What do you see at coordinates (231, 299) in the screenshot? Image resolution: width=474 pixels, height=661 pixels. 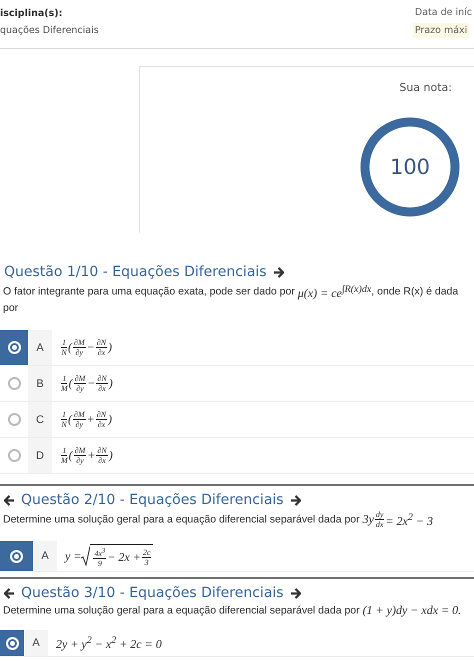 I see `question-text: O fator integrante para uma equação exata, pode ser dado por μ(x) = ce$^{∫R(x)dx}$, onde R(x) é dada por` at bounding box center [231, 299].